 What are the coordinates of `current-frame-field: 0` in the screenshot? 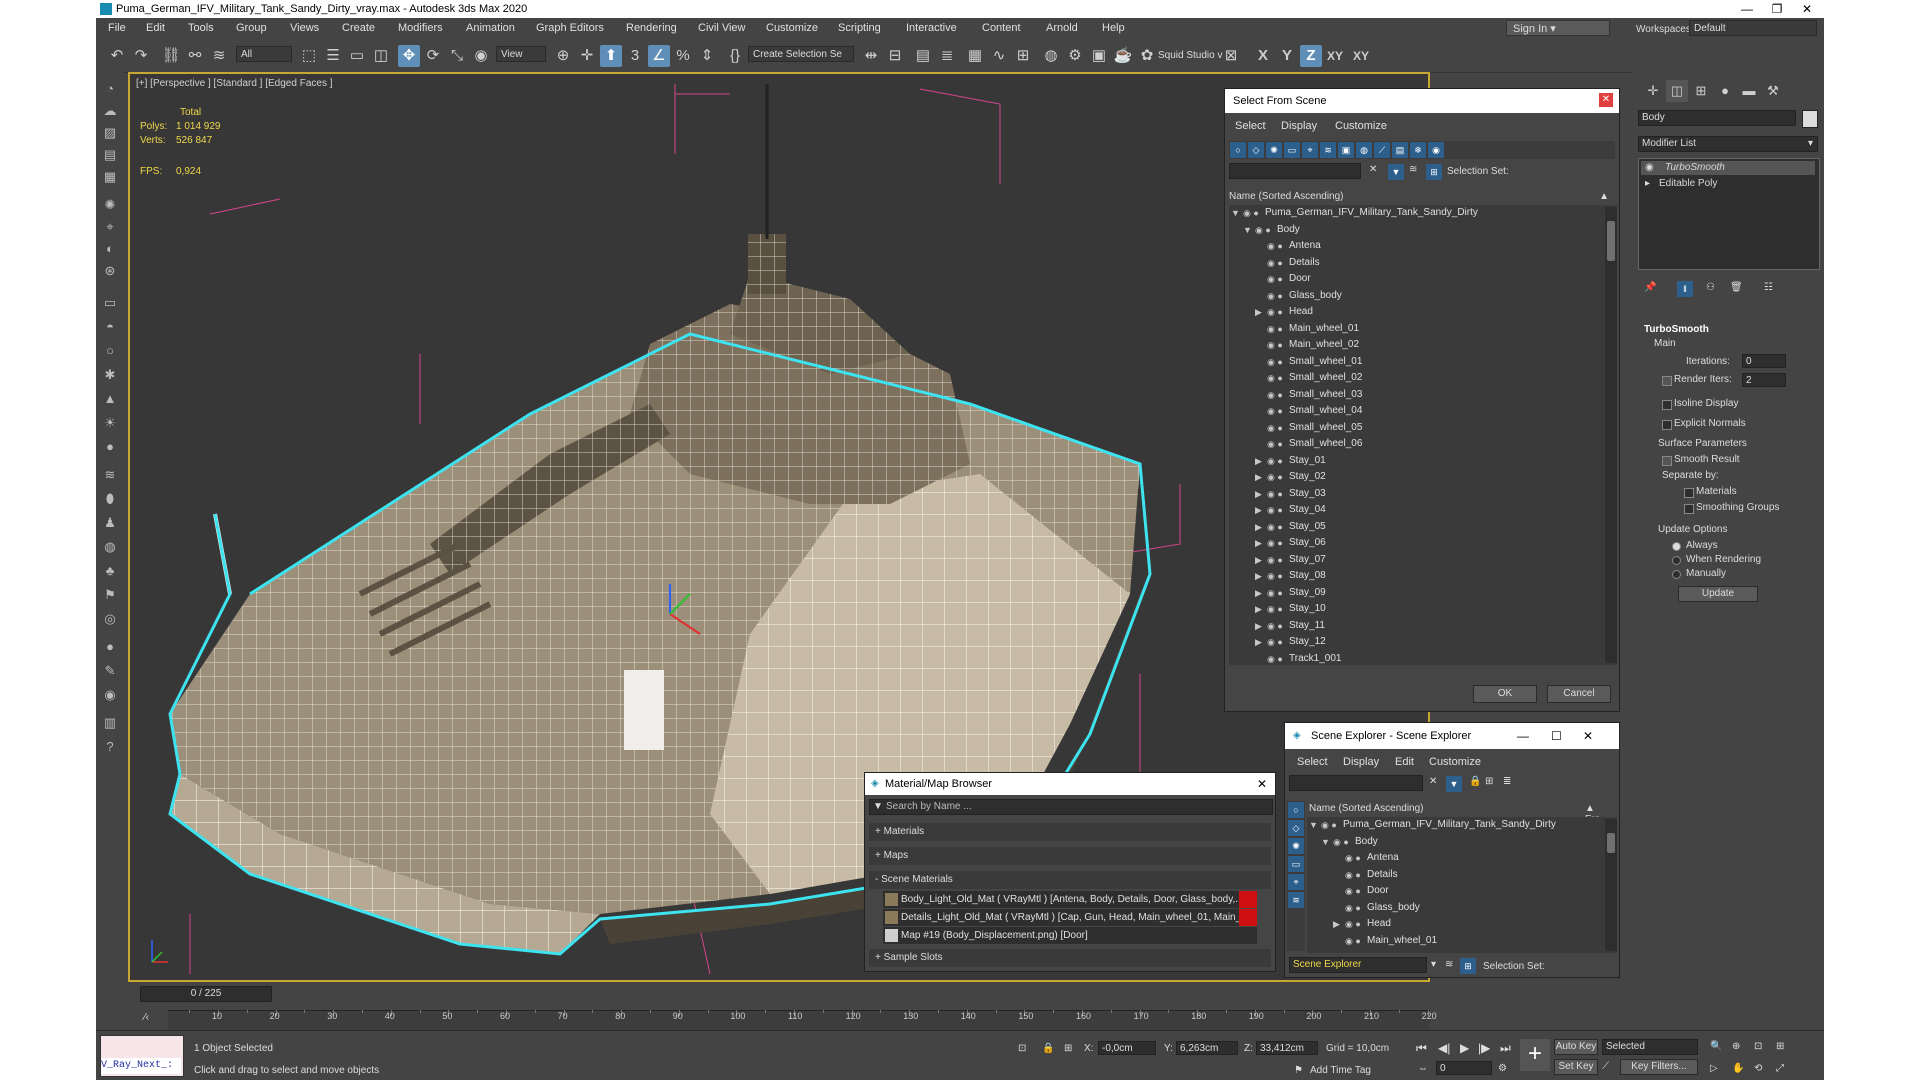 It's located at (1464, 1068).